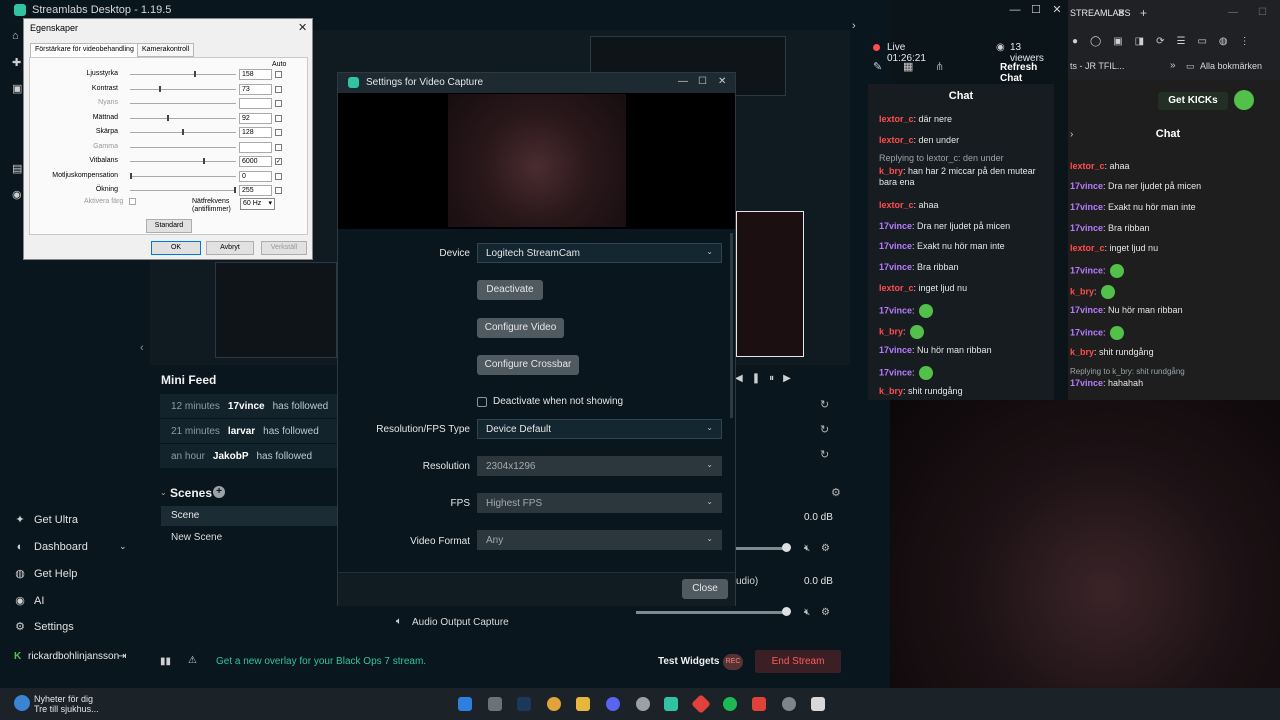 The width and height of the screenshot is (1280, 720). What do you see at coordinates (599, 466) in the screenshot?
I see `resolution-select: 2304x1296 ⌄` at bounding box center [599, 466].